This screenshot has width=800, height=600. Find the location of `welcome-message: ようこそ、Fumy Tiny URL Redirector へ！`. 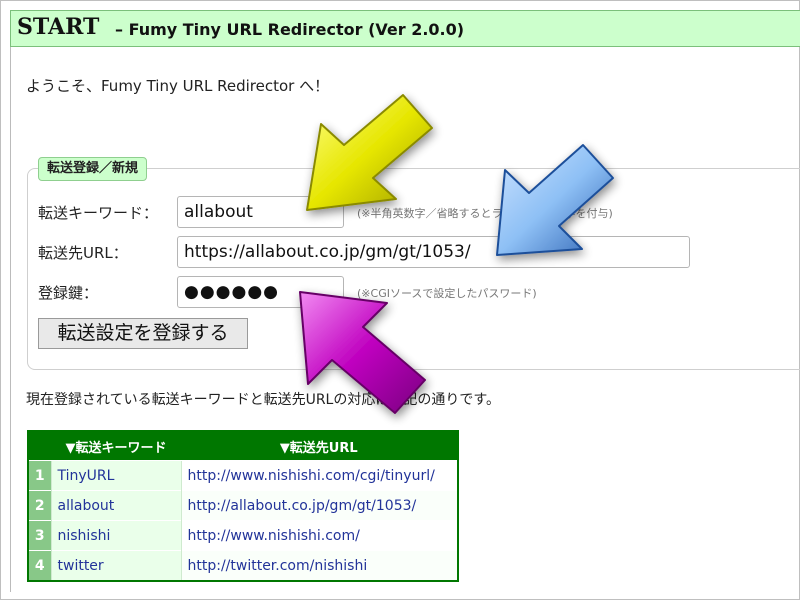

welcome-message: ようこそ、Fumy Tiny URL Redirector へ！ is located at coordinates (178, 86).